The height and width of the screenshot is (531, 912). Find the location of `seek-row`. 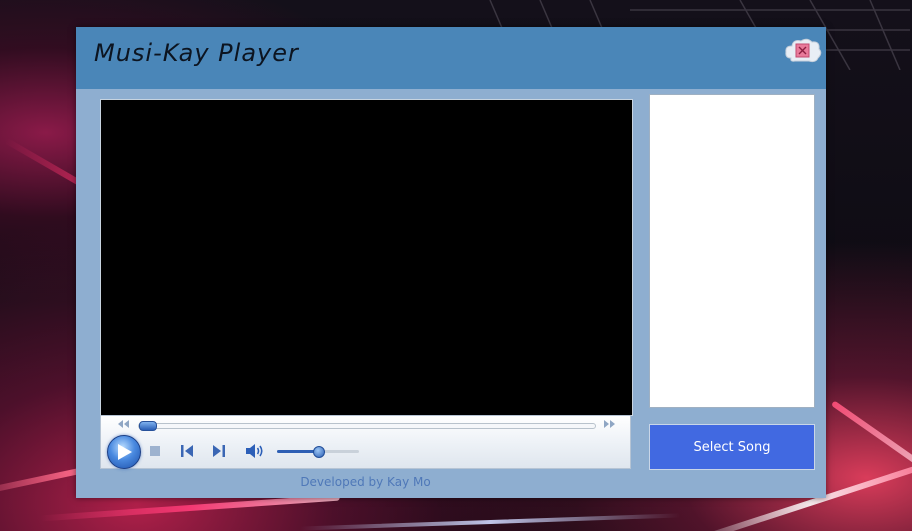

seek-row is located at coordinates (366, 425).